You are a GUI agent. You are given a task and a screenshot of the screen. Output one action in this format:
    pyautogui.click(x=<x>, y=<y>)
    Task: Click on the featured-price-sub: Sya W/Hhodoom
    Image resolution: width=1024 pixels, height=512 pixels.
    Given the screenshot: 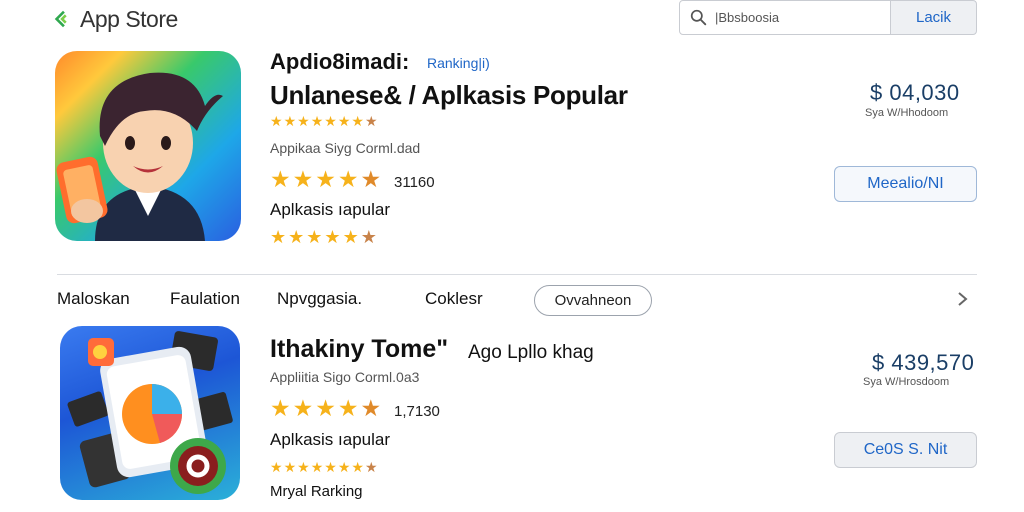 What is the action you would take?
    pyautogui.click(x=907, y=113)
    